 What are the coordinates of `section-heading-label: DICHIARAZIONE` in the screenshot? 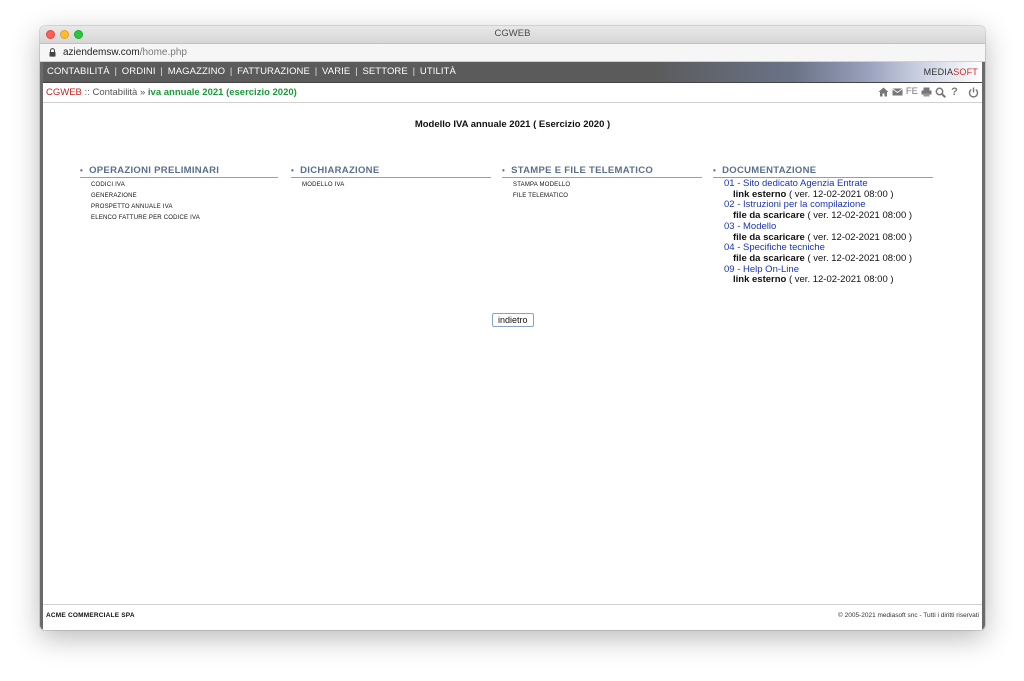 It's located at (340, 170).